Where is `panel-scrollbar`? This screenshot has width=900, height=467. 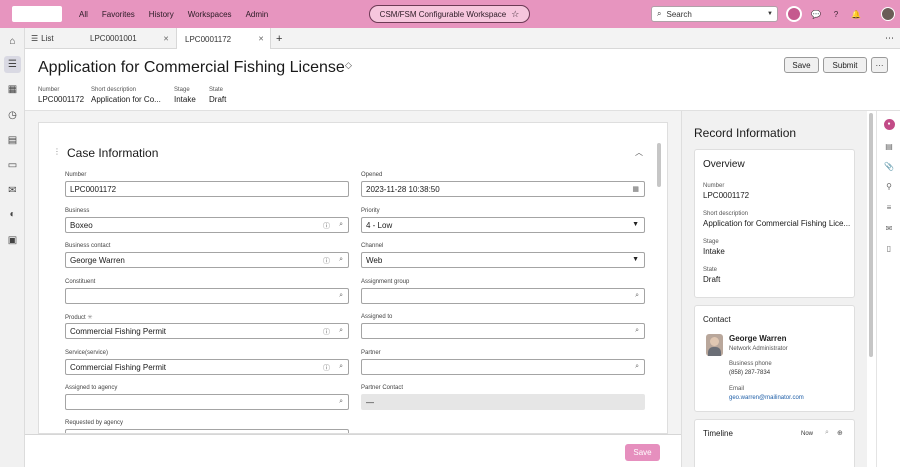 panel-scrollbar is located at coordinates (871, 235).